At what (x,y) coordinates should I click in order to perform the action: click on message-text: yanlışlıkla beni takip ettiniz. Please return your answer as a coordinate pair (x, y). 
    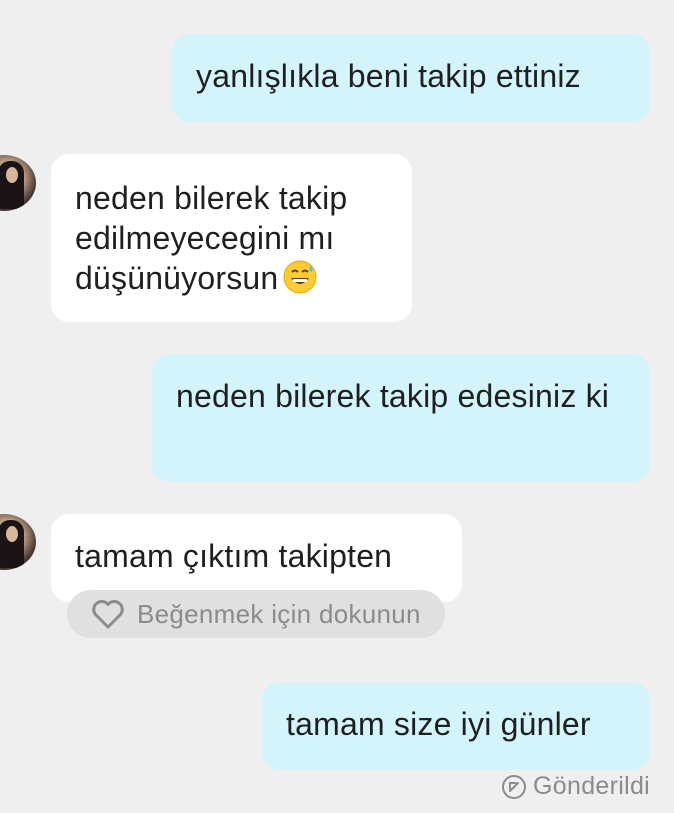
    Looking at the image, I should click on (388, 76).